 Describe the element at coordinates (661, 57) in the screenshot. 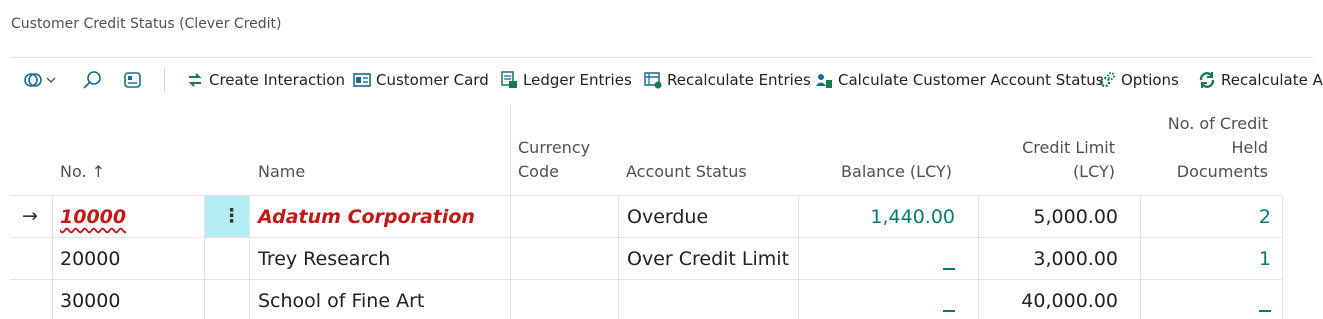

I see `toolbar-divider` at that location.